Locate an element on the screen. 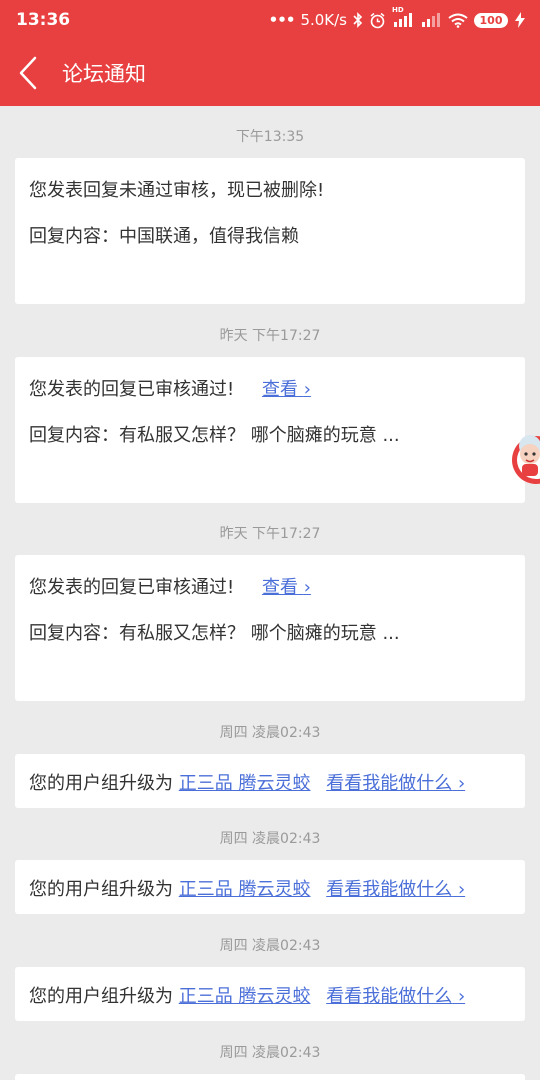 The height and width of the screenshot is (1080, 540). back-button is located at coordinates (28, 73).